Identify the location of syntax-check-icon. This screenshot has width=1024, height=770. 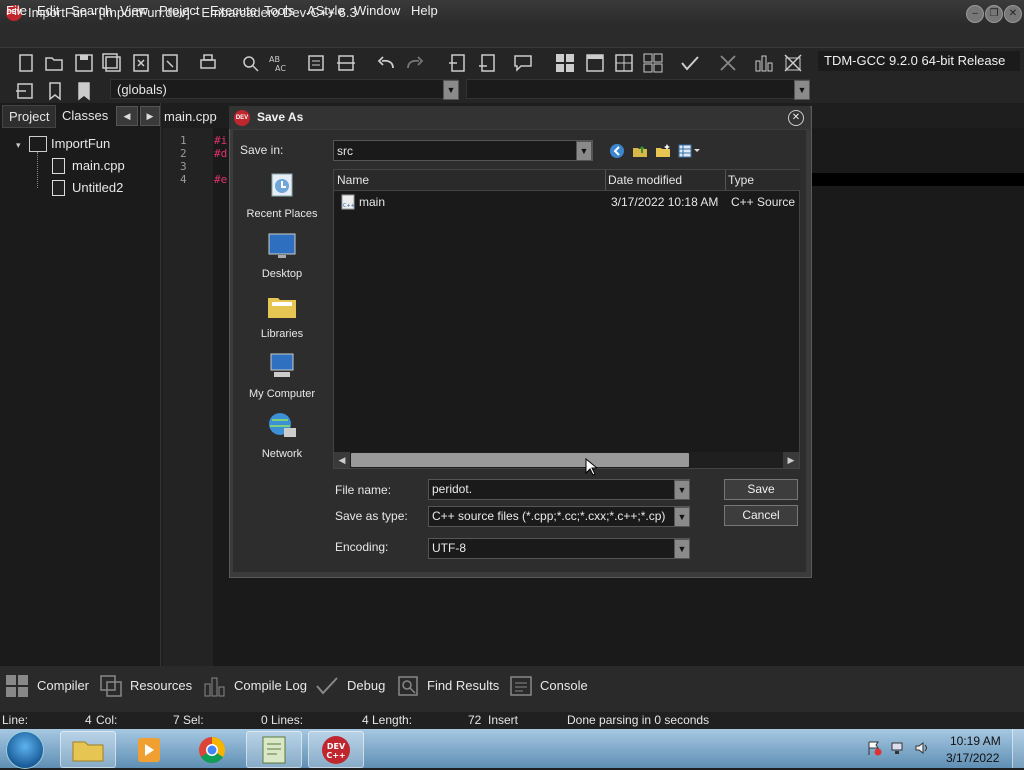
(690, 63).